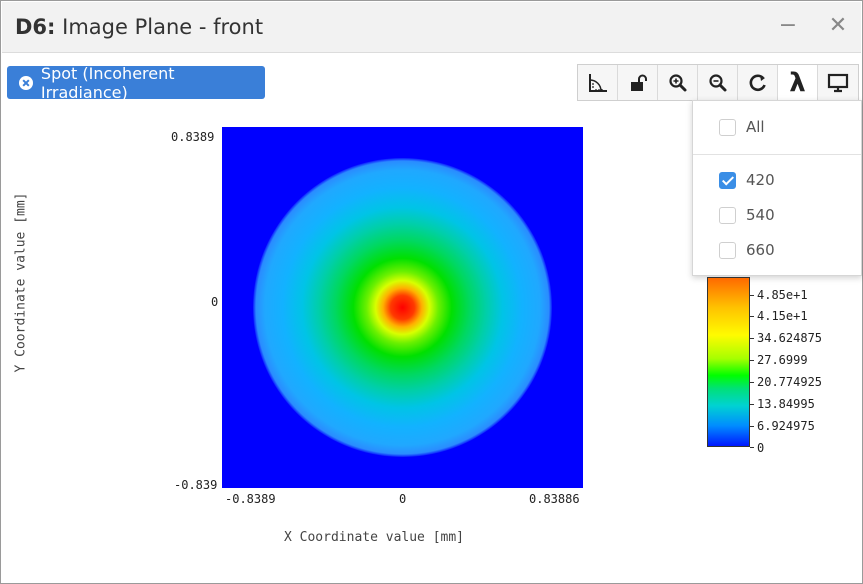 The width and height of the screenshot is (863, 584). I want to click on wavelength-option-label: All, so click(755, 127).